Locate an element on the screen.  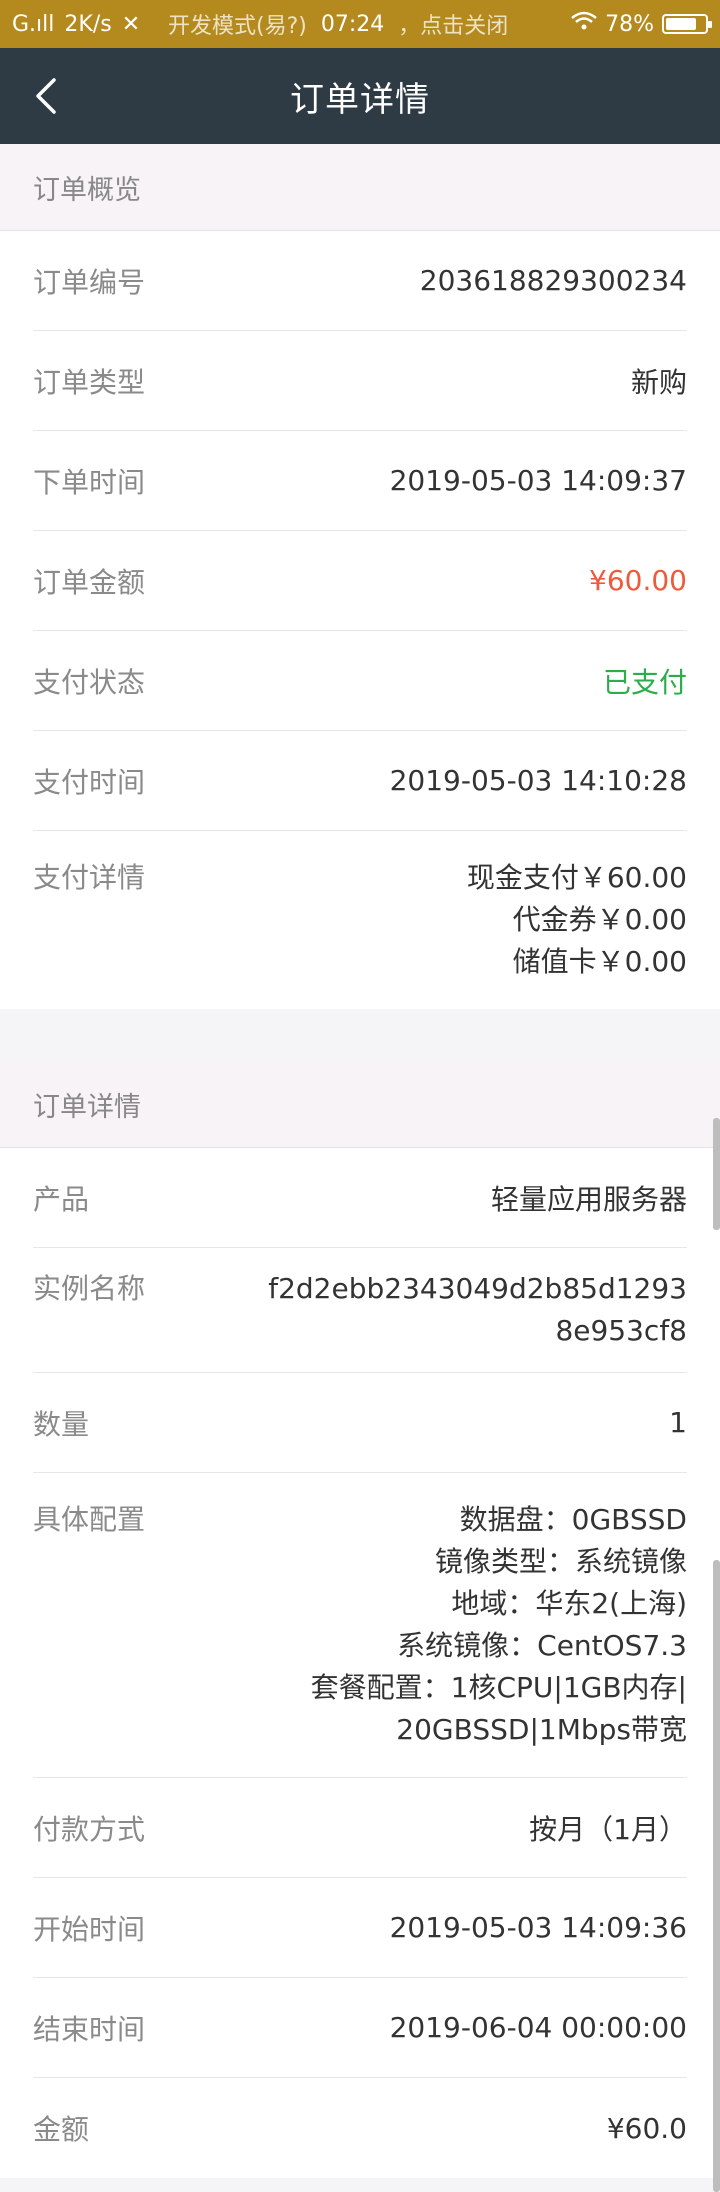
back-button is located at coordinates (64, 96).